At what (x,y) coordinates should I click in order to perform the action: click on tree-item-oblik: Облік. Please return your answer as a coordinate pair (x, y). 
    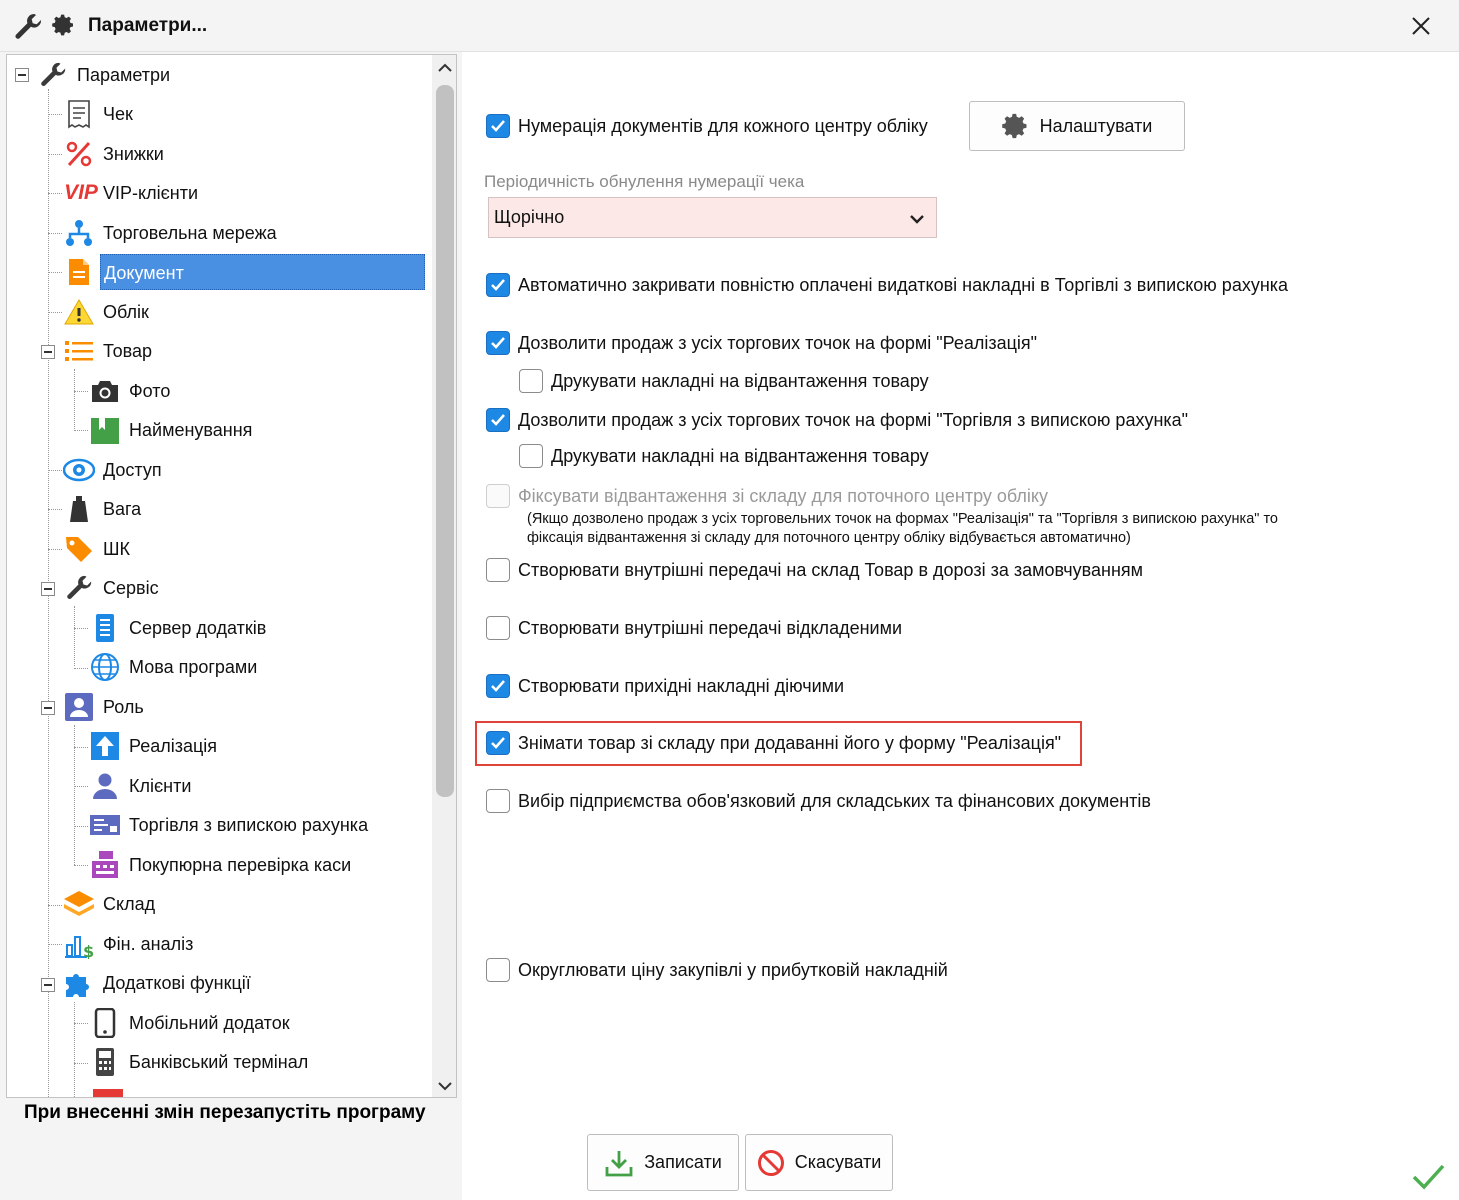
    Looking at the image, I should click on (107, 312).